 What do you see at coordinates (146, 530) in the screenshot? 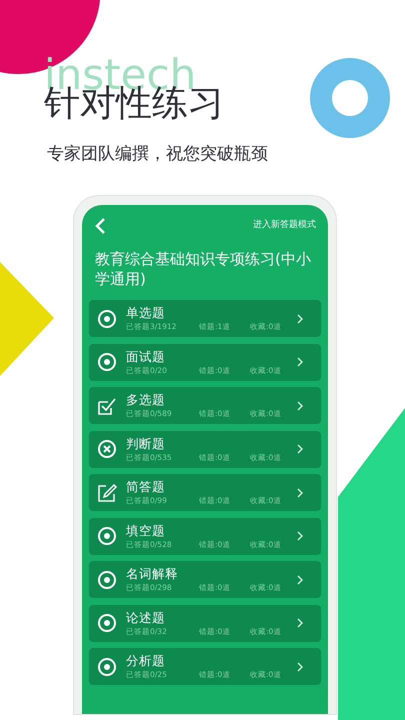
I see `item-title: 填空题` at bounding box center [146, 530].